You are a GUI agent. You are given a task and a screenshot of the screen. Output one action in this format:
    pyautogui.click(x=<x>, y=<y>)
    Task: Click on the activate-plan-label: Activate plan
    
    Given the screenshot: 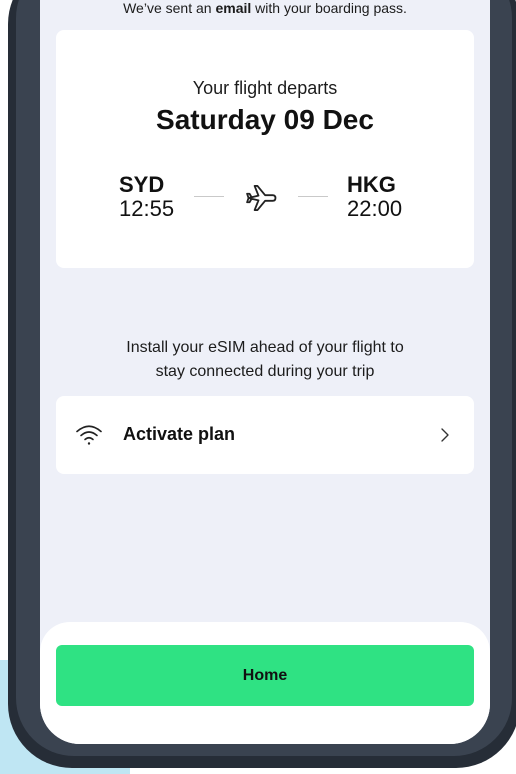 What is the action you would take?
    pyautogui.click(x=179, y=434)
    